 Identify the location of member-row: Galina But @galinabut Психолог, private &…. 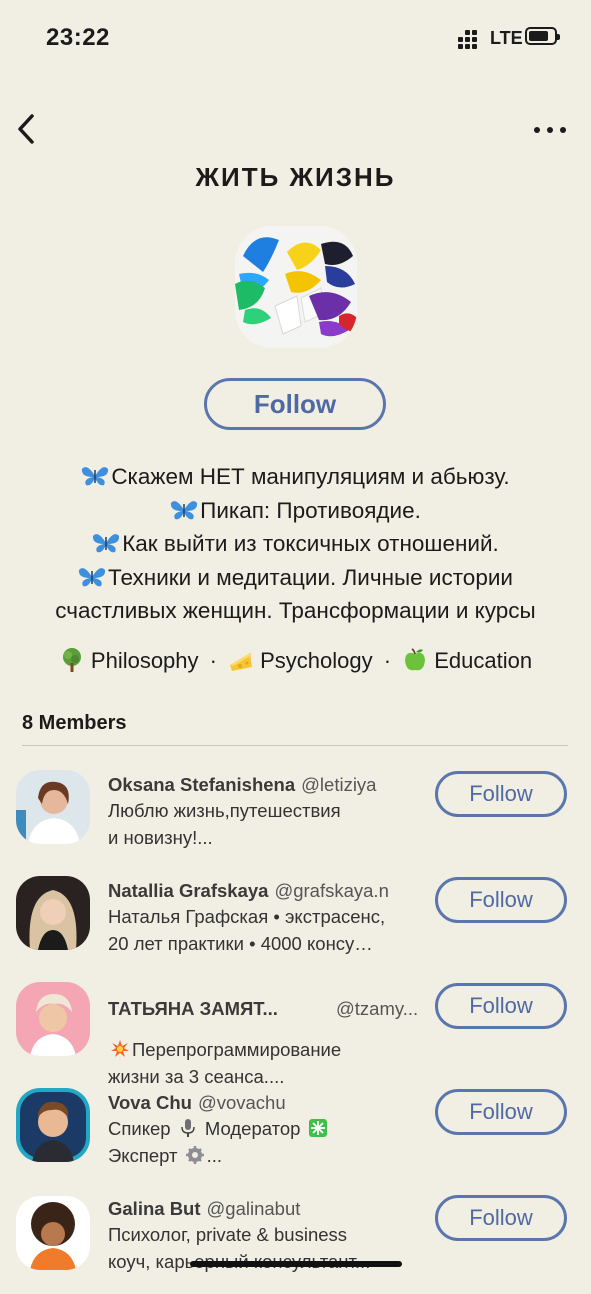
(295, 1244).